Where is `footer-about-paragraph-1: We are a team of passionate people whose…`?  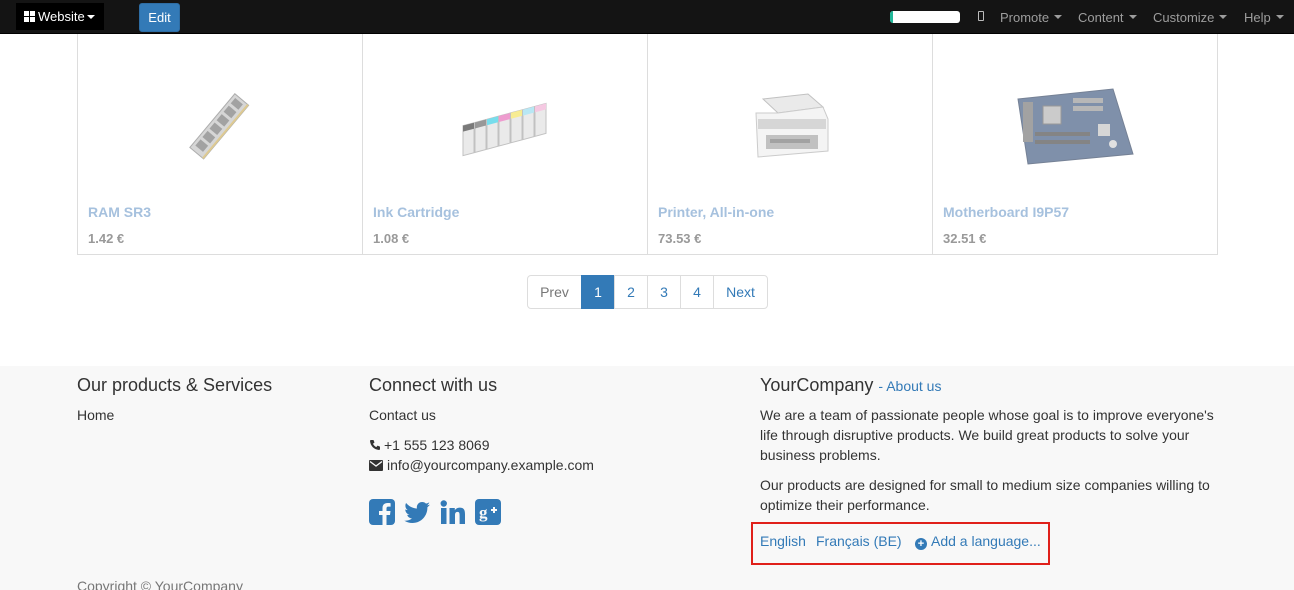 footer-about-paragraph-1: We are a team of passionate people whose… is located at coordinates (987, 435).